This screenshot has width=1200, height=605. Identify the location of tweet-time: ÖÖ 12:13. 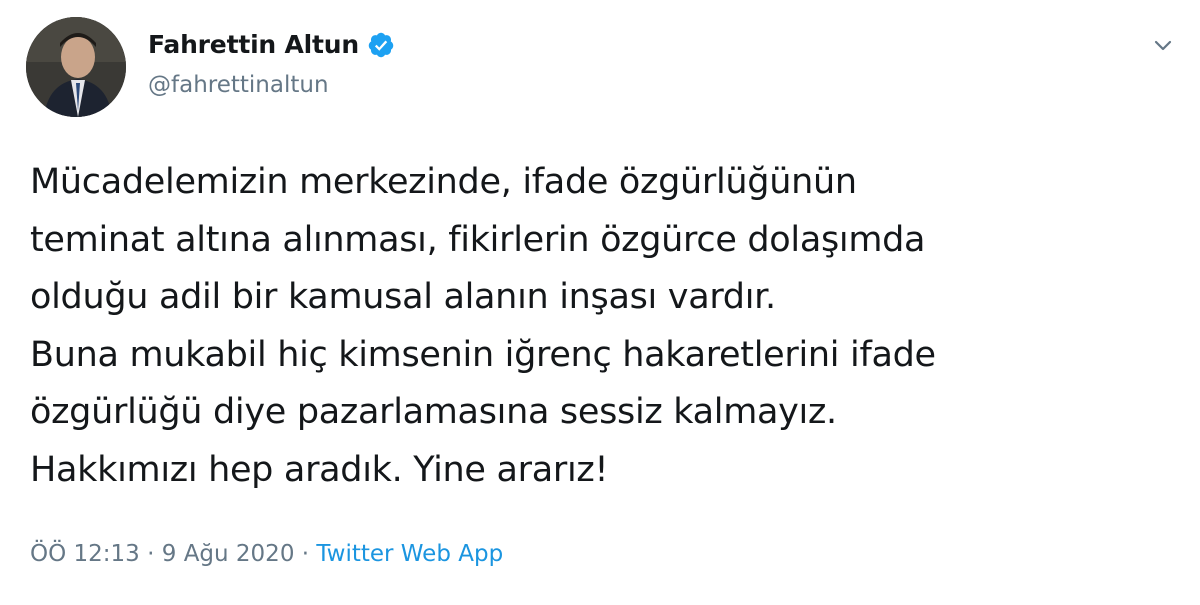
(85, 554).